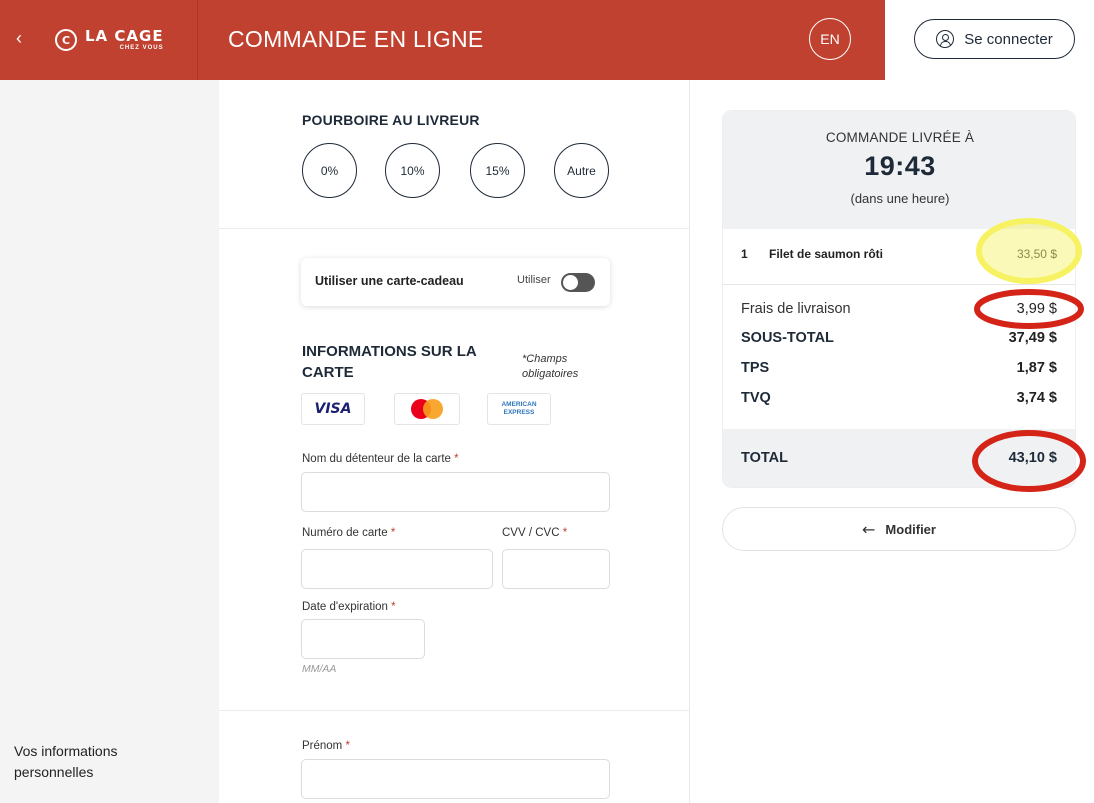  Describe the element at coordinates (764, 458) in the screenshot. I see `total-label: TOTAL` at that location.